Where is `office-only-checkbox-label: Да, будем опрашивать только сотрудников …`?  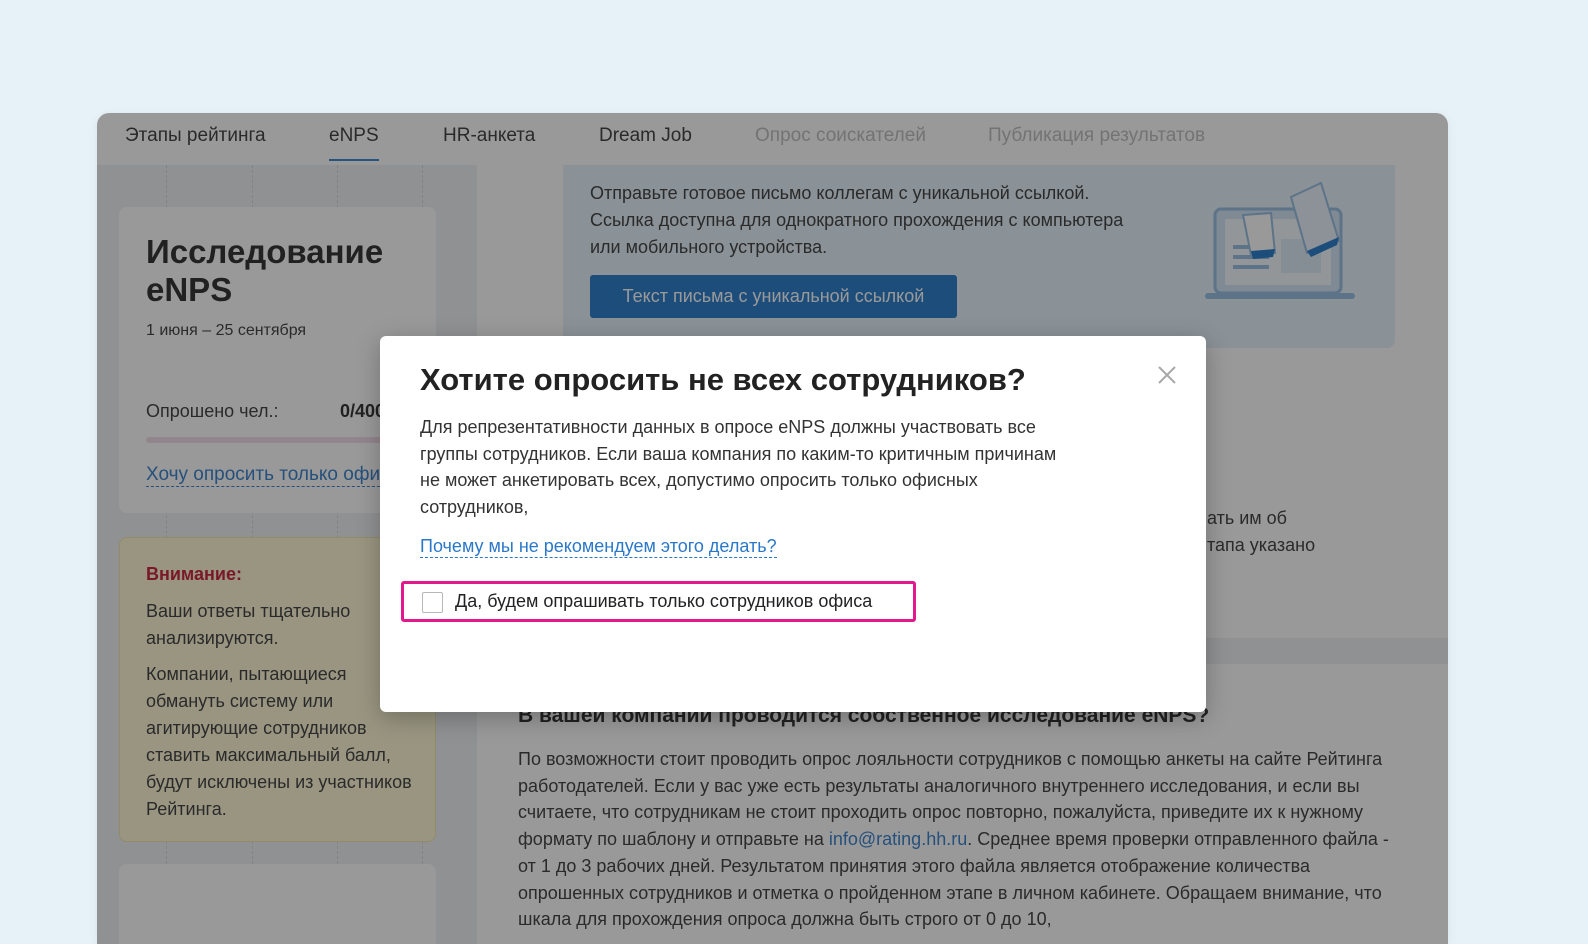 office-only-checkbox-label: Да, будем опрашивать только сотрудников … is located at coordinates (663, 601).